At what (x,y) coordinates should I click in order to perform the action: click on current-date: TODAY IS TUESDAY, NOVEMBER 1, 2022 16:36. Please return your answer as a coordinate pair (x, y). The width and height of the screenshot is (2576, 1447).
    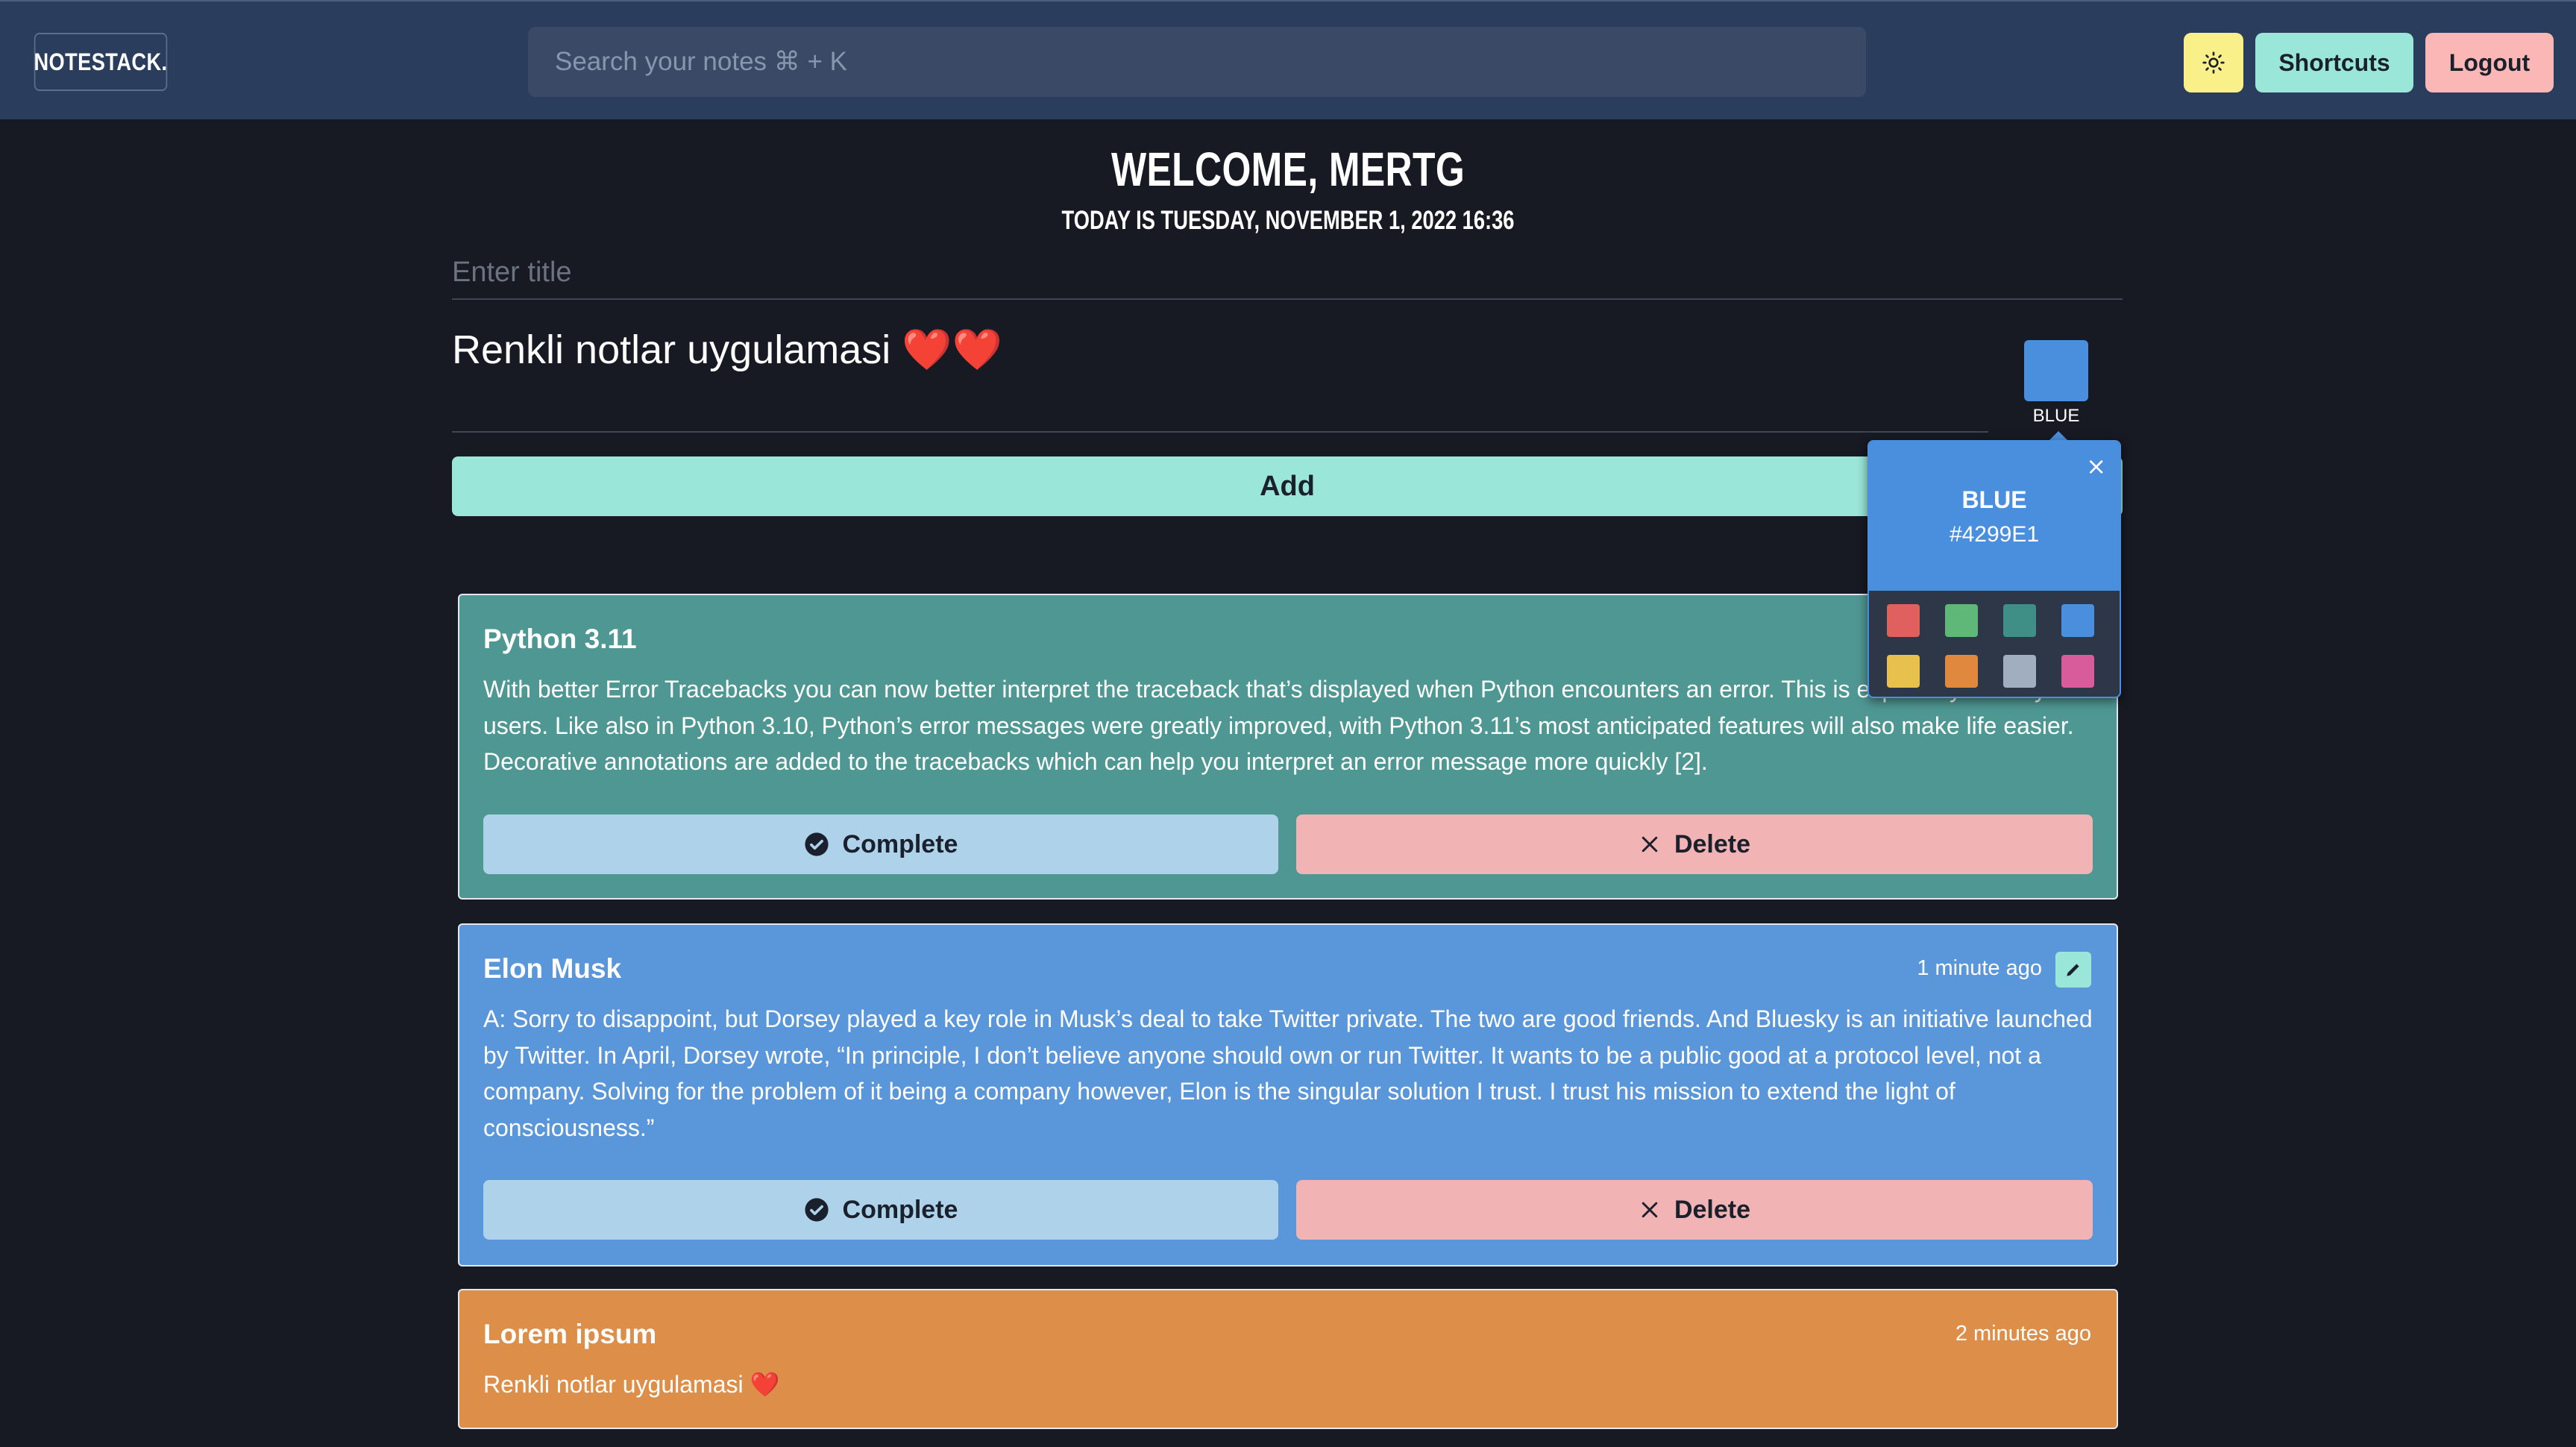
    Looking at the image, I should click on (1288, 220).